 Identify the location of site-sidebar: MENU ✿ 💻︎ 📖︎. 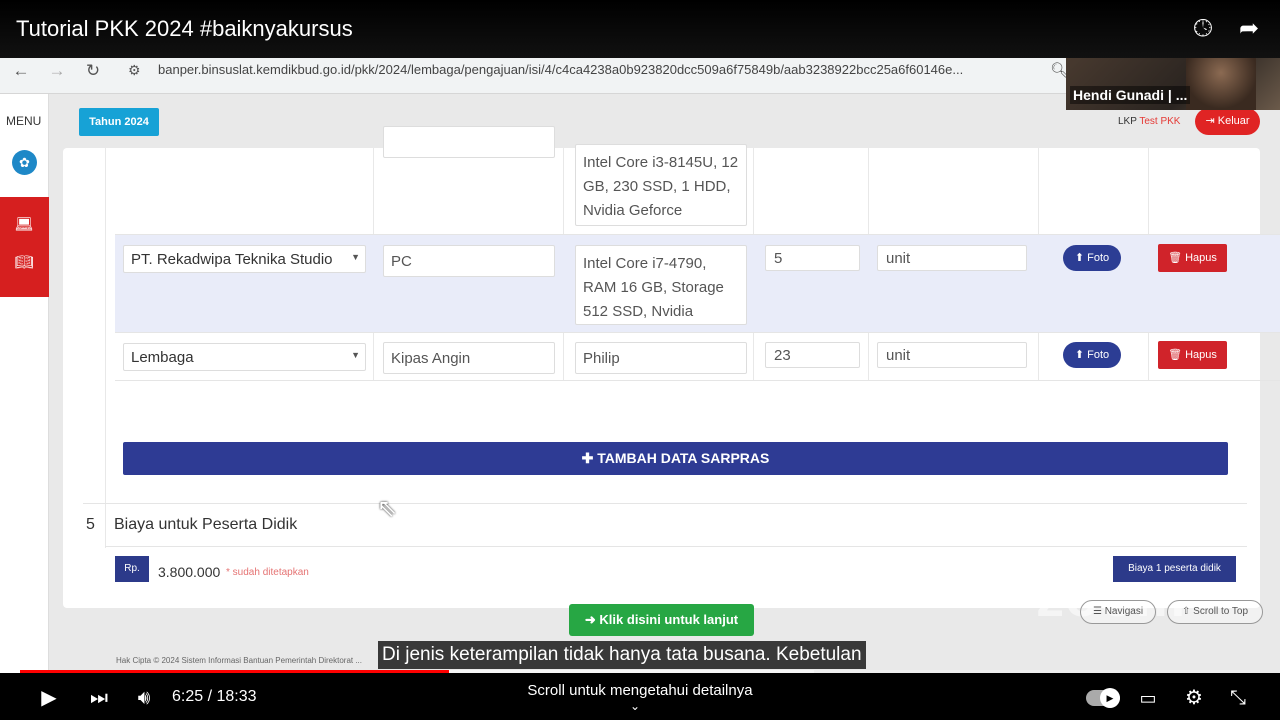
(24, 383).